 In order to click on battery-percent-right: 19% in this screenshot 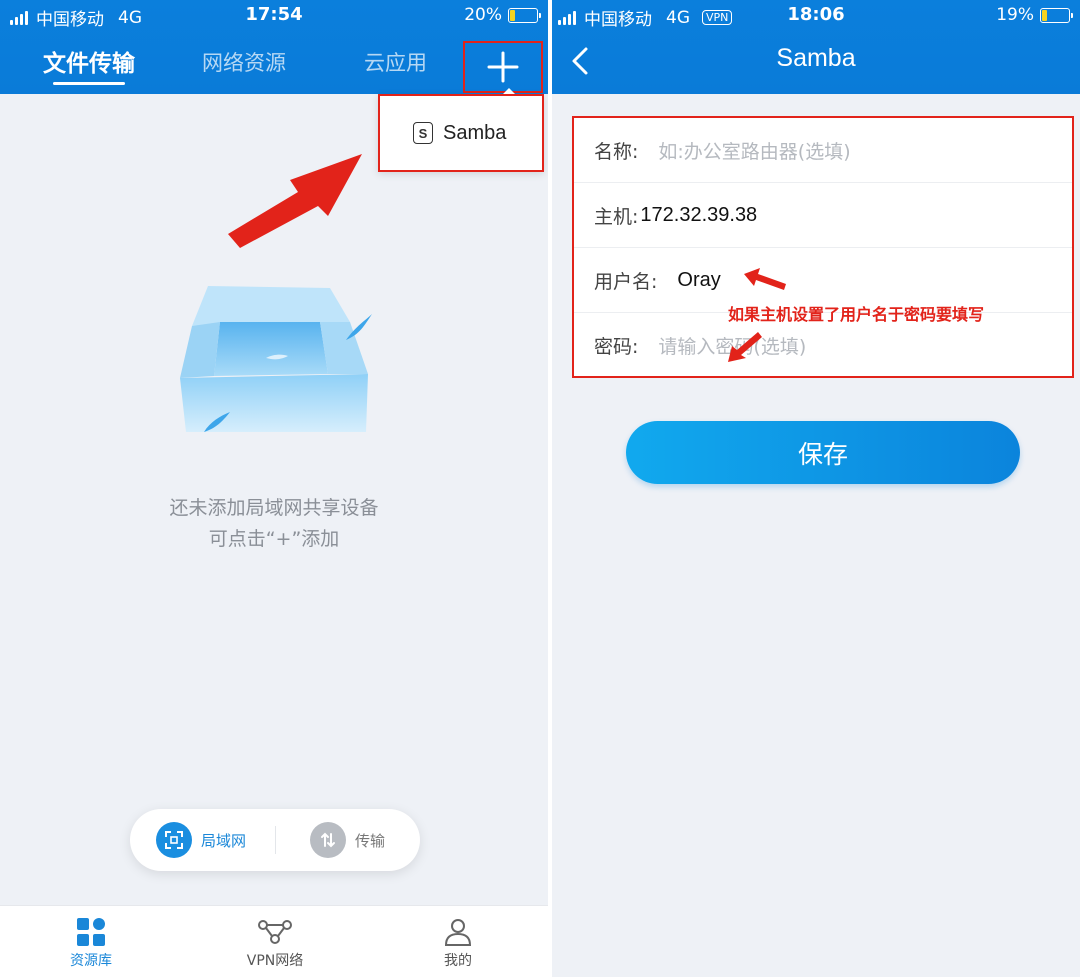, I will do `click(1015, 15)`.